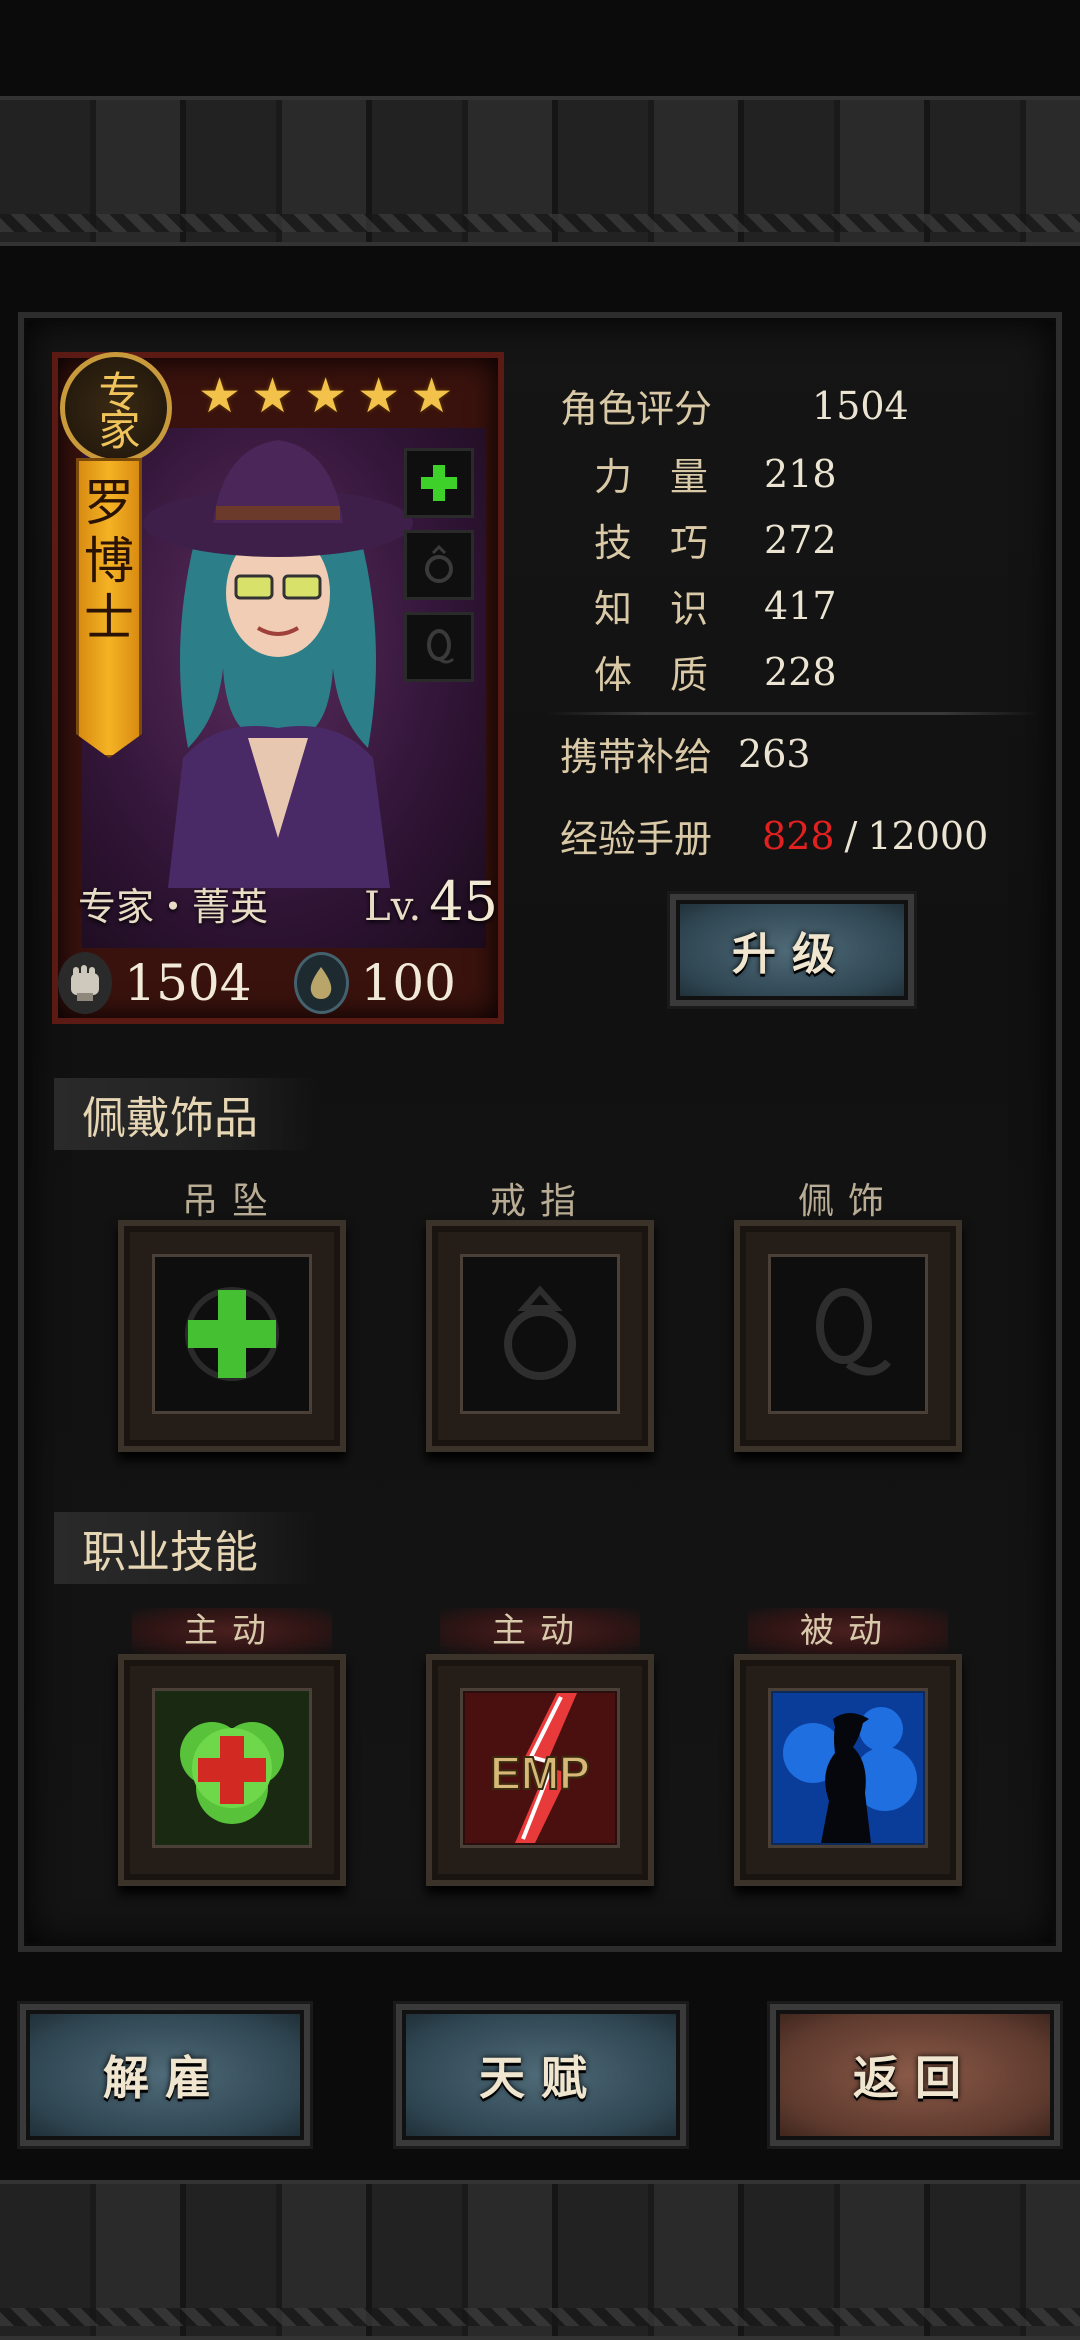 The width and height of the screenshot is (1080, 2340). I want to click on talent-button: 天赋, so click(541, 2075).